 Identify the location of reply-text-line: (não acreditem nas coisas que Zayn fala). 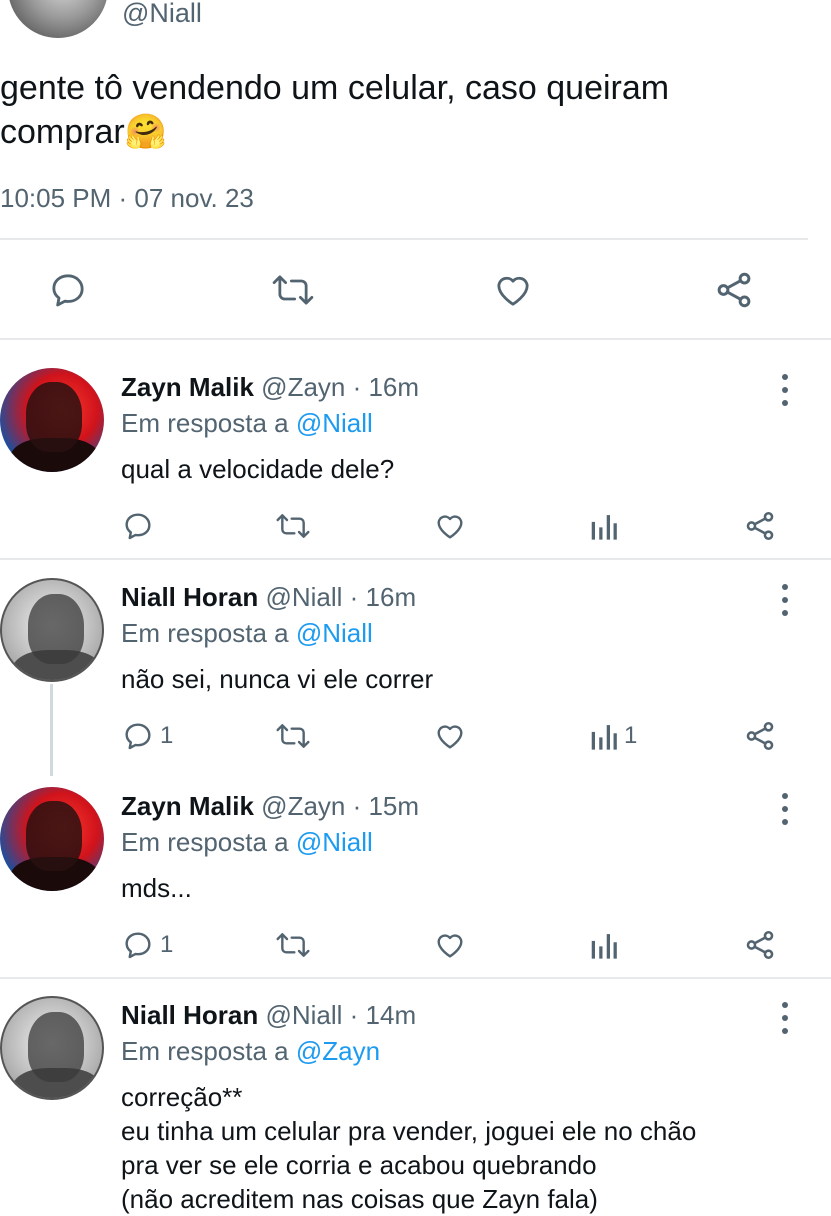
(359, 1199).